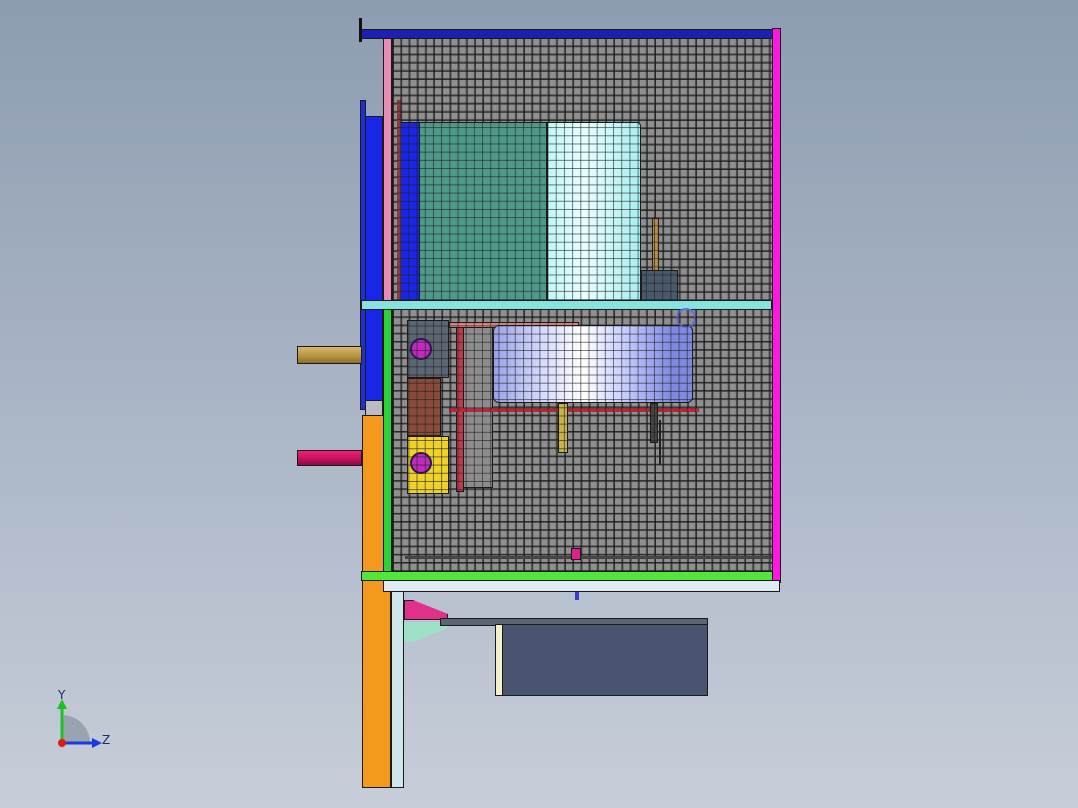 The height and width of the screenshot is (808, 1078). I want to click on pink-strip, so click(387, 170).